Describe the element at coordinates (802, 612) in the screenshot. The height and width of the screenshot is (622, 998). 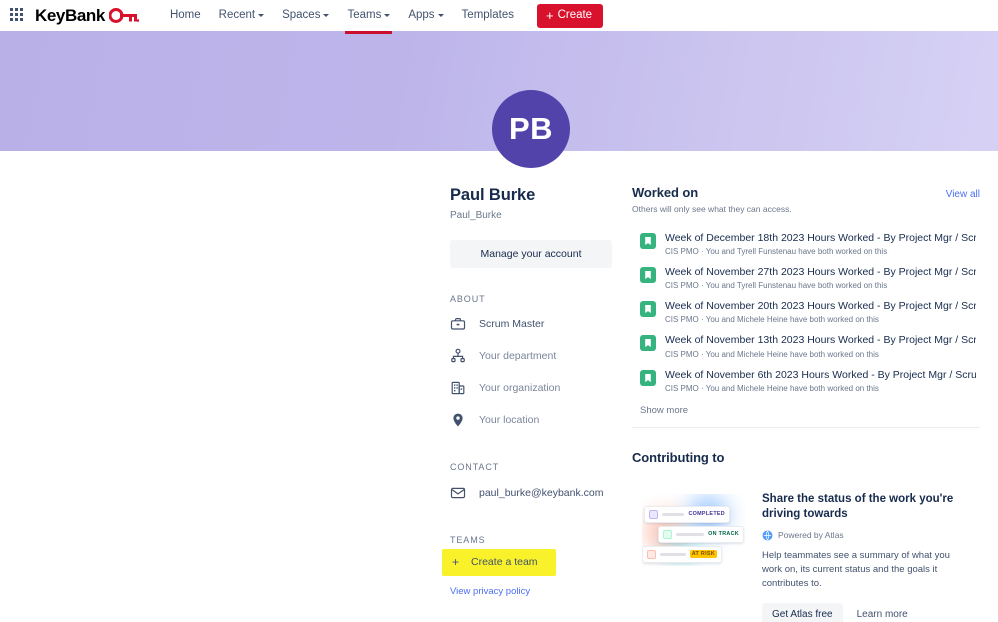
I see `get-atlas-free-button: Get Atlas free` at that location.